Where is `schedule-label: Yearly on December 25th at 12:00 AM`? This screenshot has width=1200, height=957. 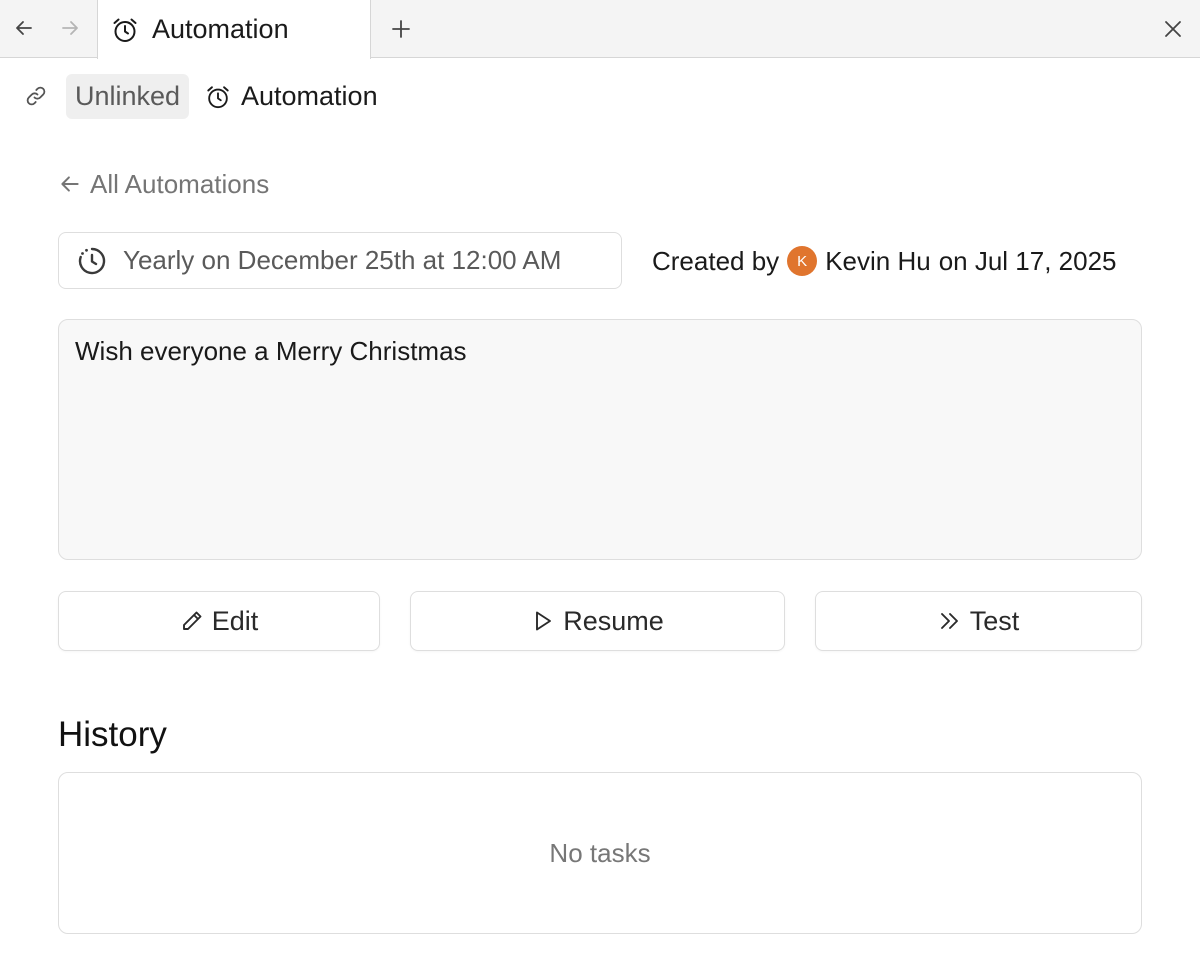 schedule-label: Yearly on December 25th at 12:00 AM is located at coordinates (342, 260).